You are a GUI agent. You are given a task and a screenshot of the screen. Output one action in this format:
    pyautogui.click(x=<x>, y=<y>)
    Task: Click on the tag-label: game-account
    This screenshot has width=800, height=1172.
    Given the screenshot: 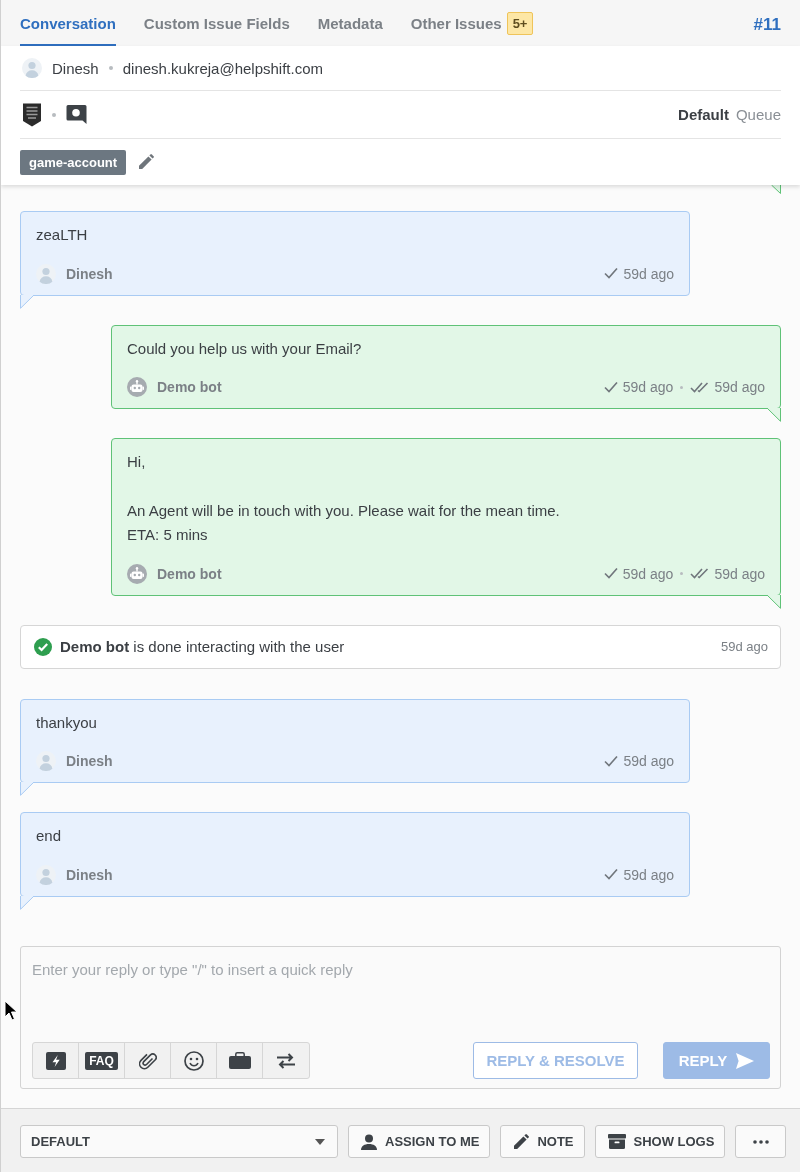 What is the action you would take?
    pyautogui.click(x=73, y=162)
    